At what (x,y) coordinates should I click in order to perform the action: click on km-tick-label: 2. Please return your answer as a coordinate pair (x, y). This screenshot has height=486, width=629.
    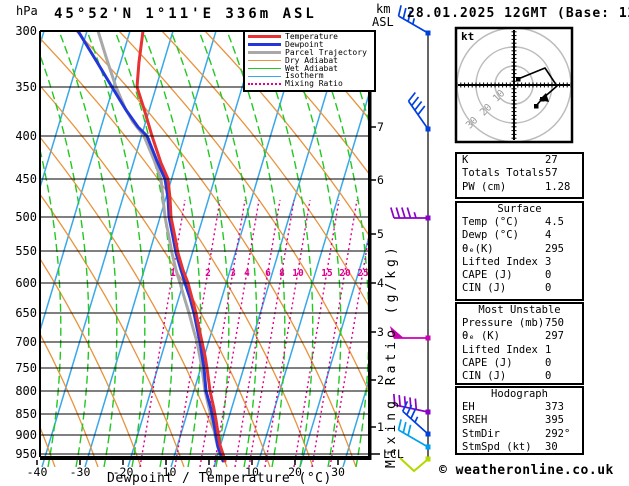
    Looking at the image, I should click on (380, 380).